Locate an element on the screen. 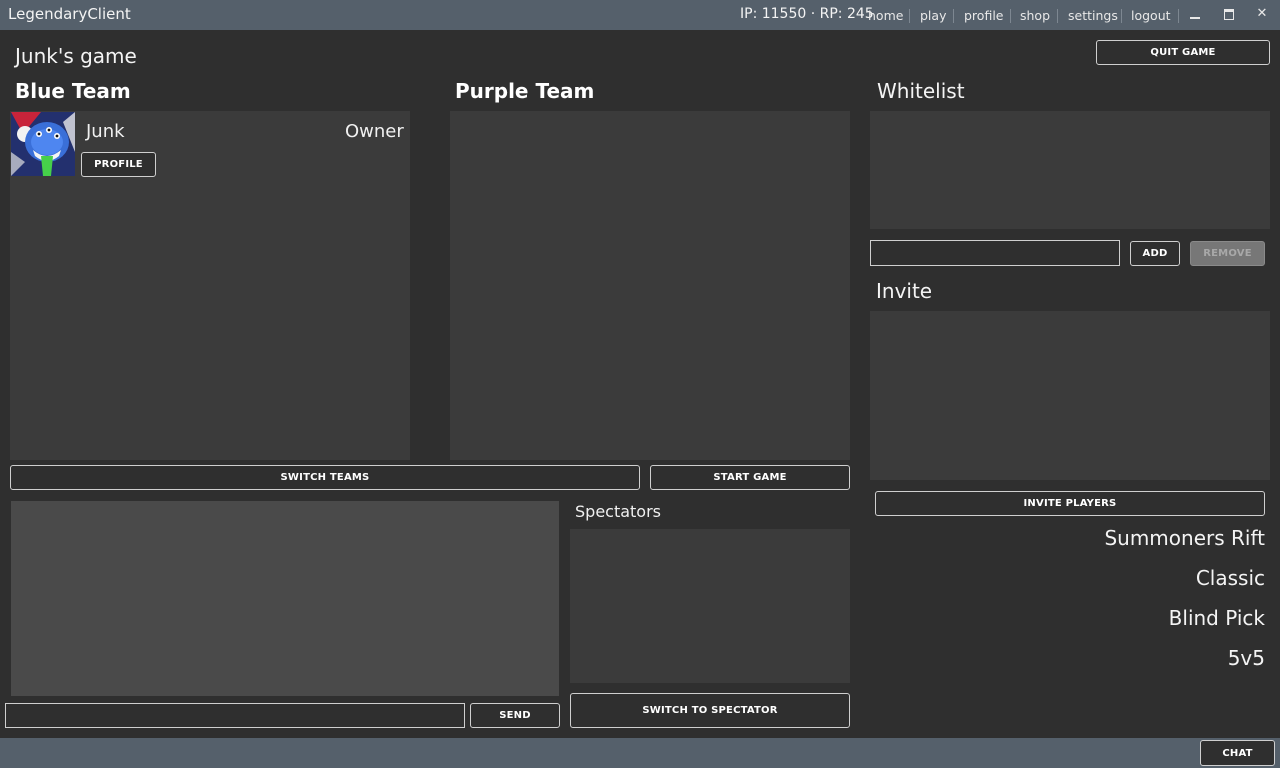 This screenshot has height=768, width=1280. whitelist-title: Whitelist is located at coordinates (921, 91).